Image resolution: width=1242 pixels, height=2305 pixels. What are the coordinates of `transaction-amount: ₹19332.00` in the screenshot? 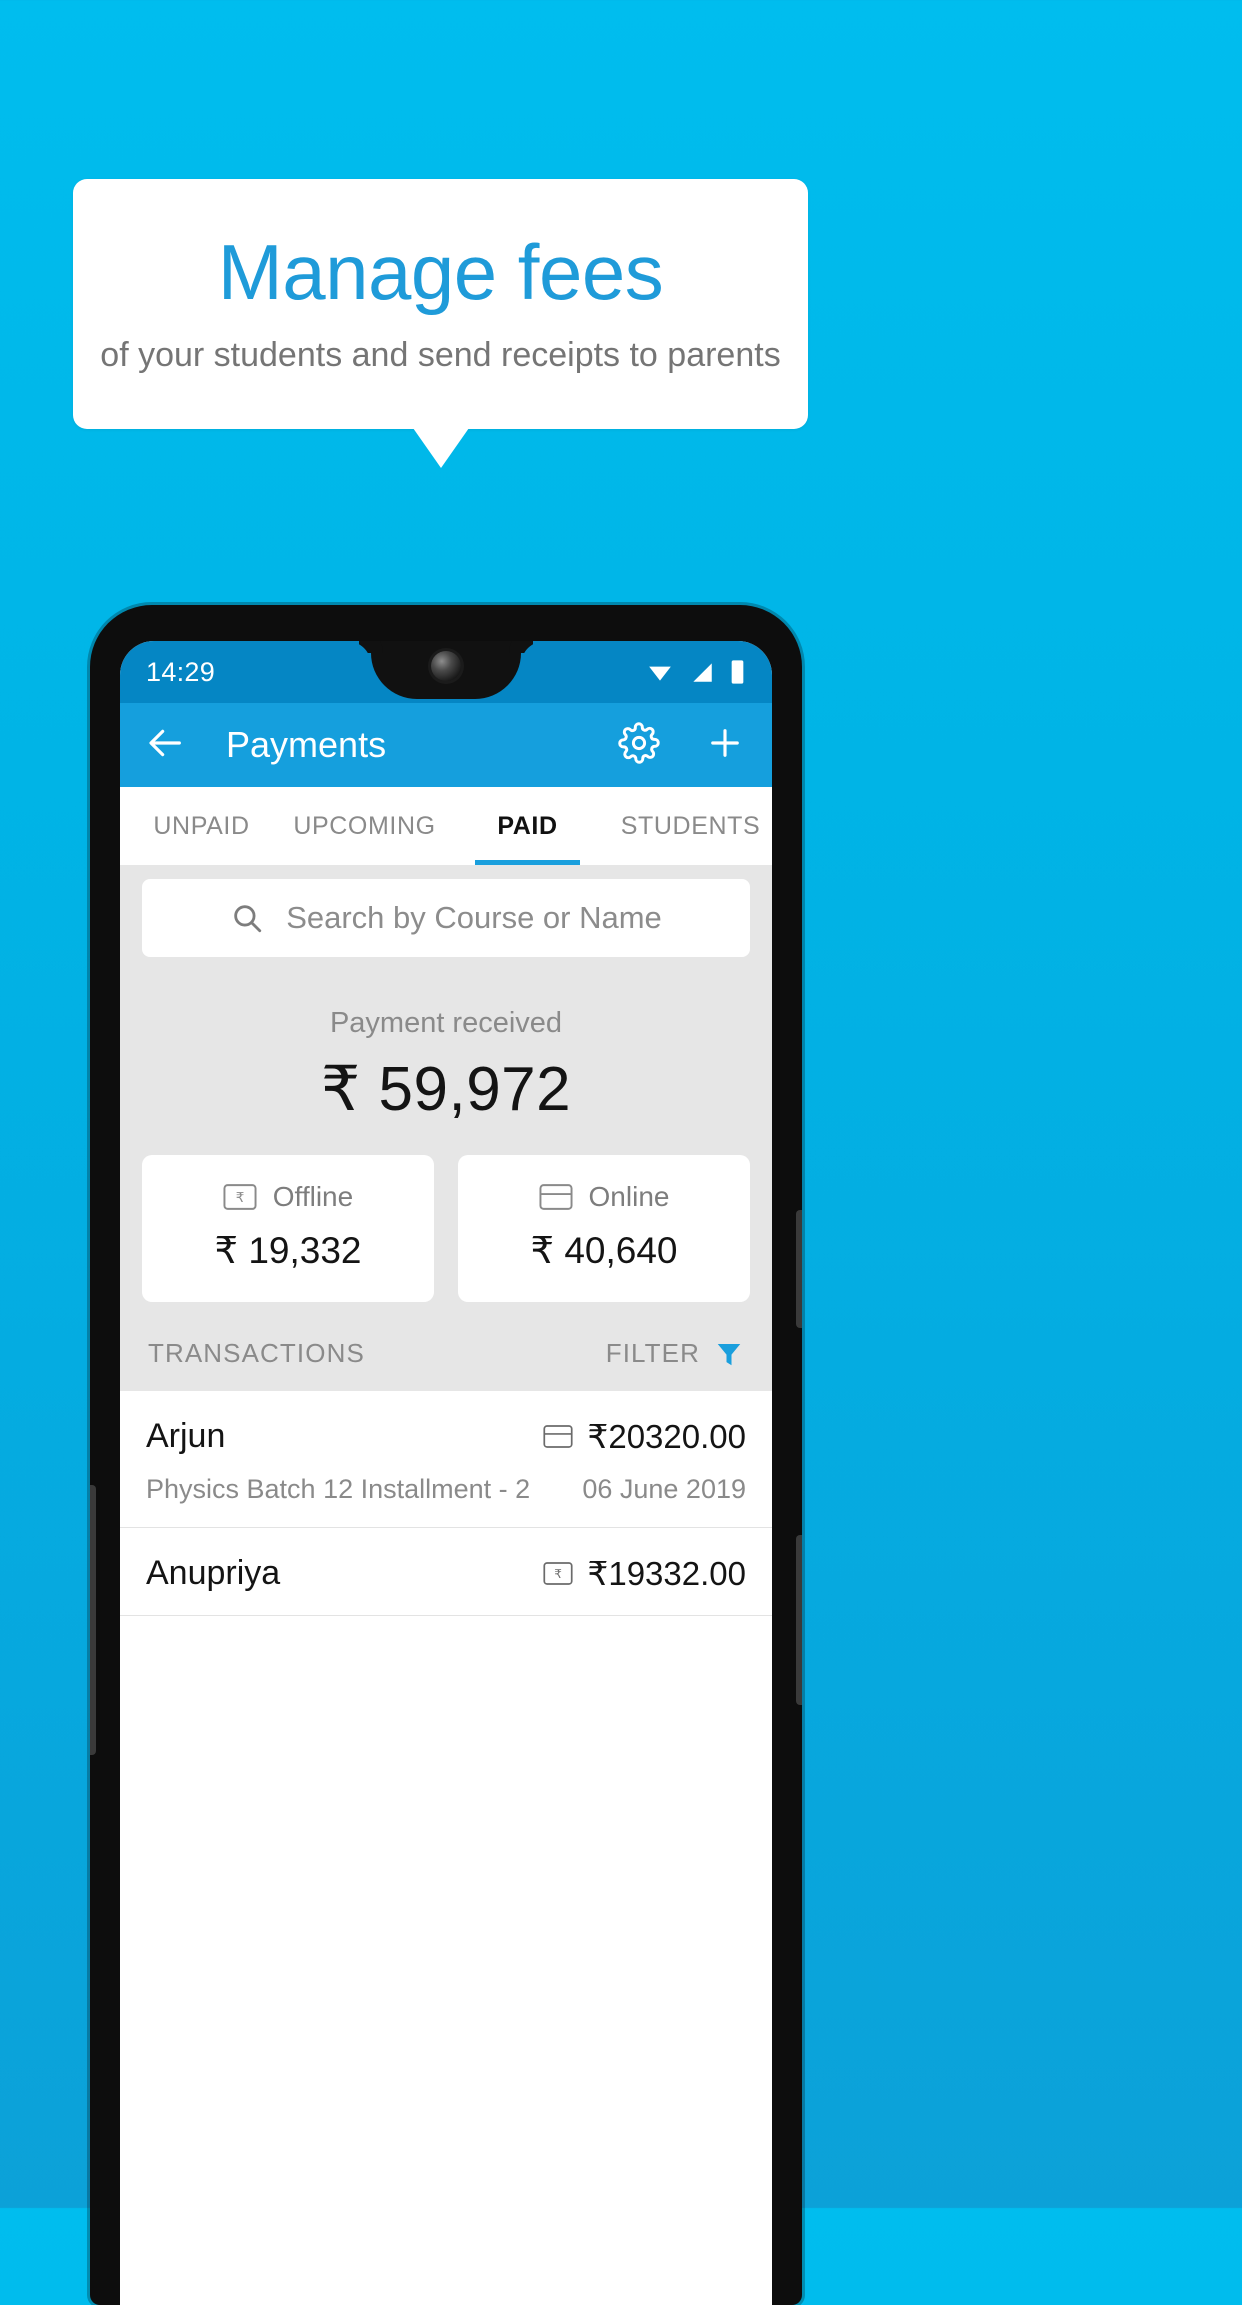 It's located at (666, 1573).